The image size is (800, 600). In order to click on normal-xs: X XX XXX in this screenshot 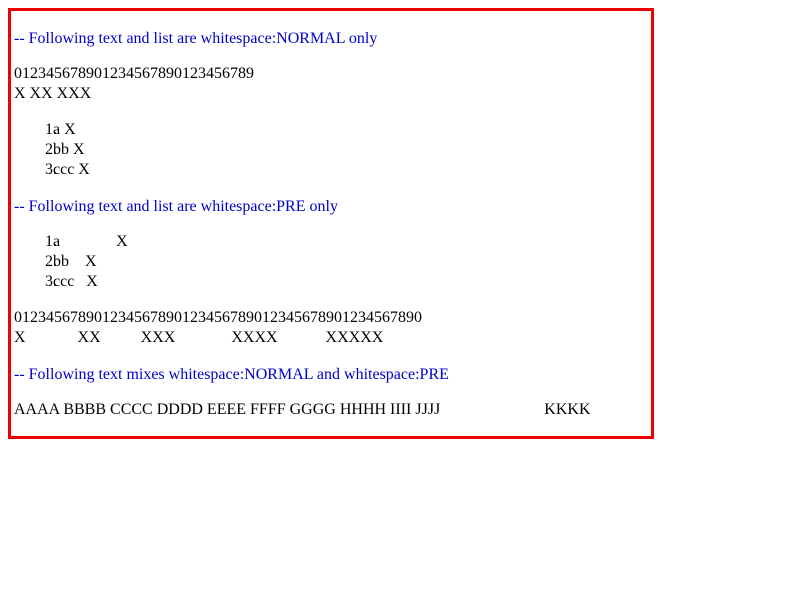, I will do `click(53, 93)`.